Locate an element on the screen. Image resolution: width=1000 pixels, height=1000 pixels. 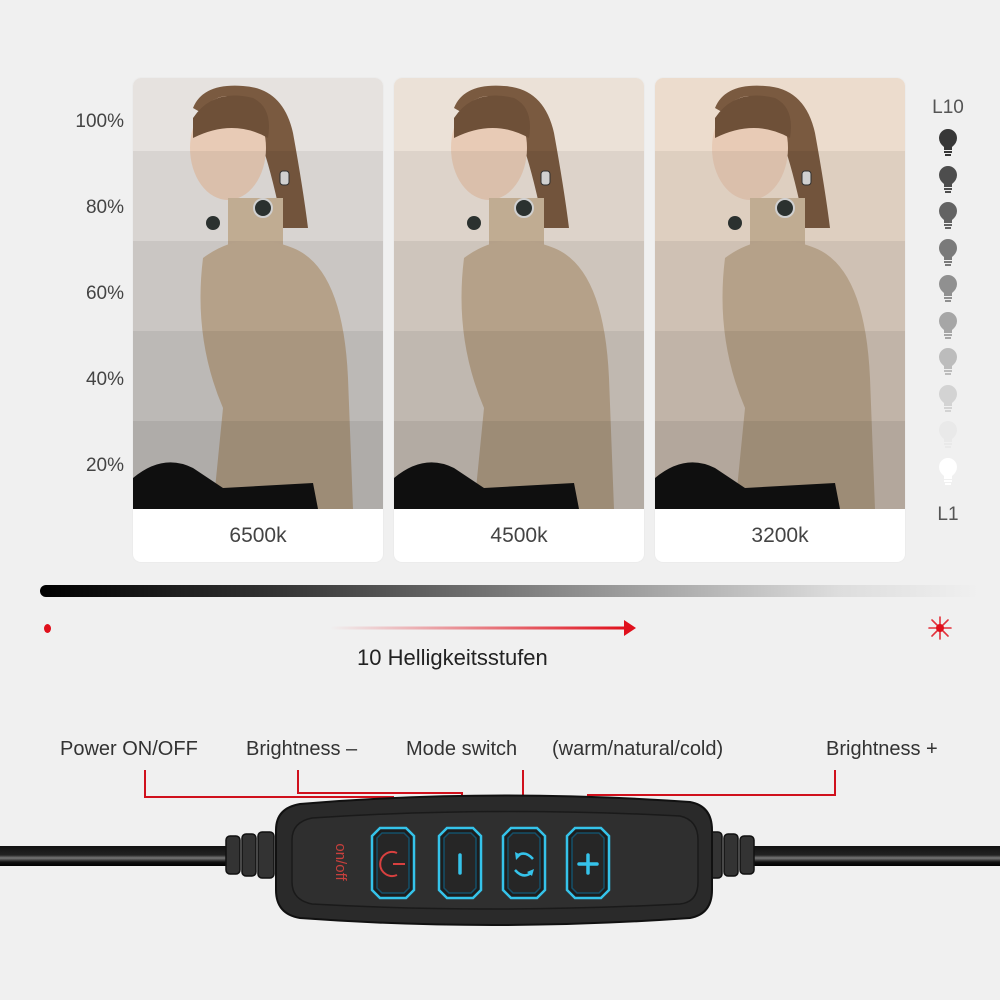
mode-switch-label: Mode switch is located at coordinates (462, 749).